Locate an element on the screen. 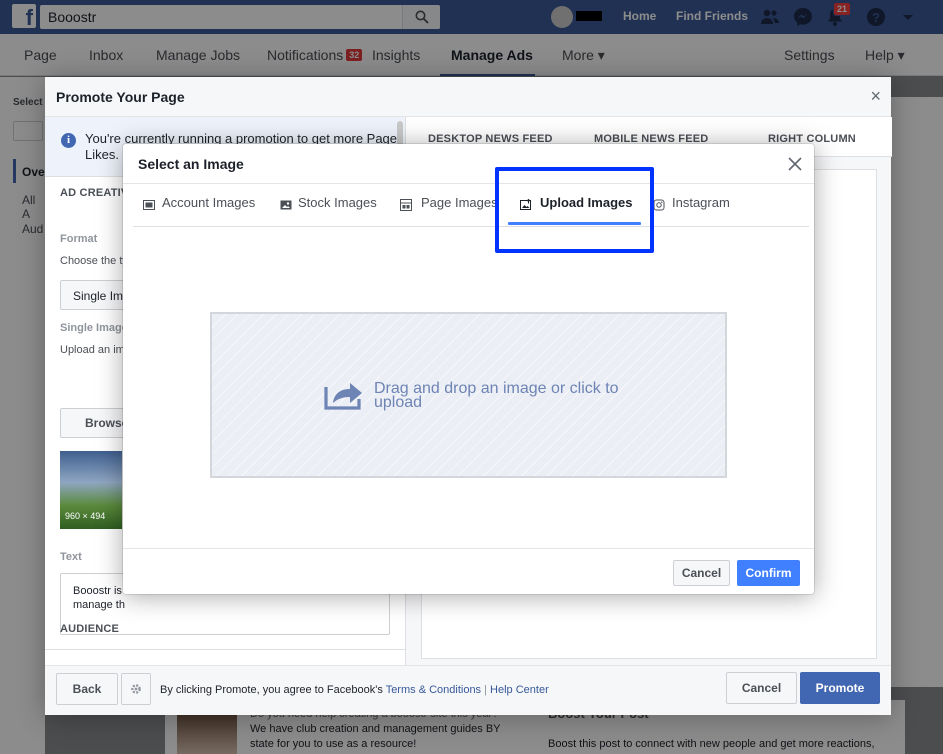 This screenshot has height=754, width=943. thumbnail-size-label: 960 × 494 is located at coordinates (85, 516).